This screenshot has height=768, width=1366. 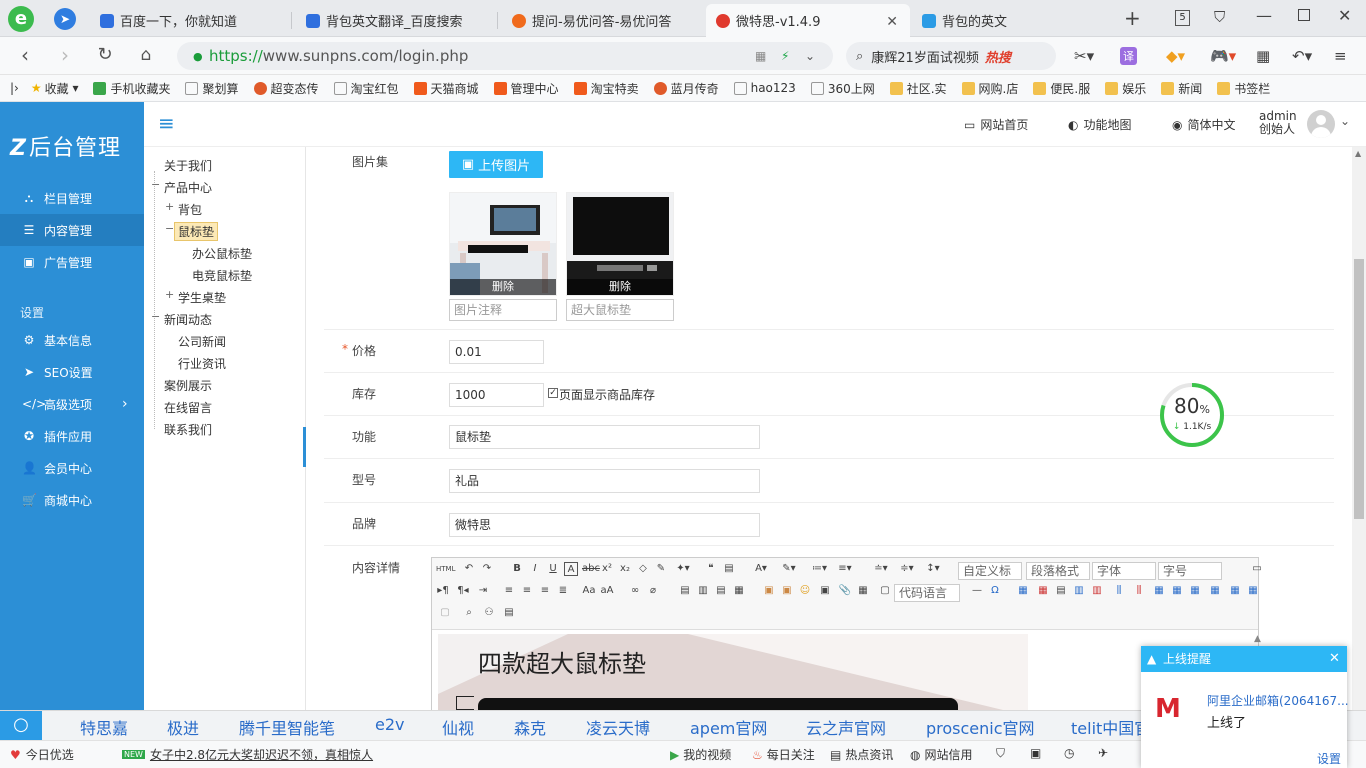 What do you see at coordinates (183, 726) in the screenshot?
I see `hot-site-link: 极进` at bounding box center [183, 726].